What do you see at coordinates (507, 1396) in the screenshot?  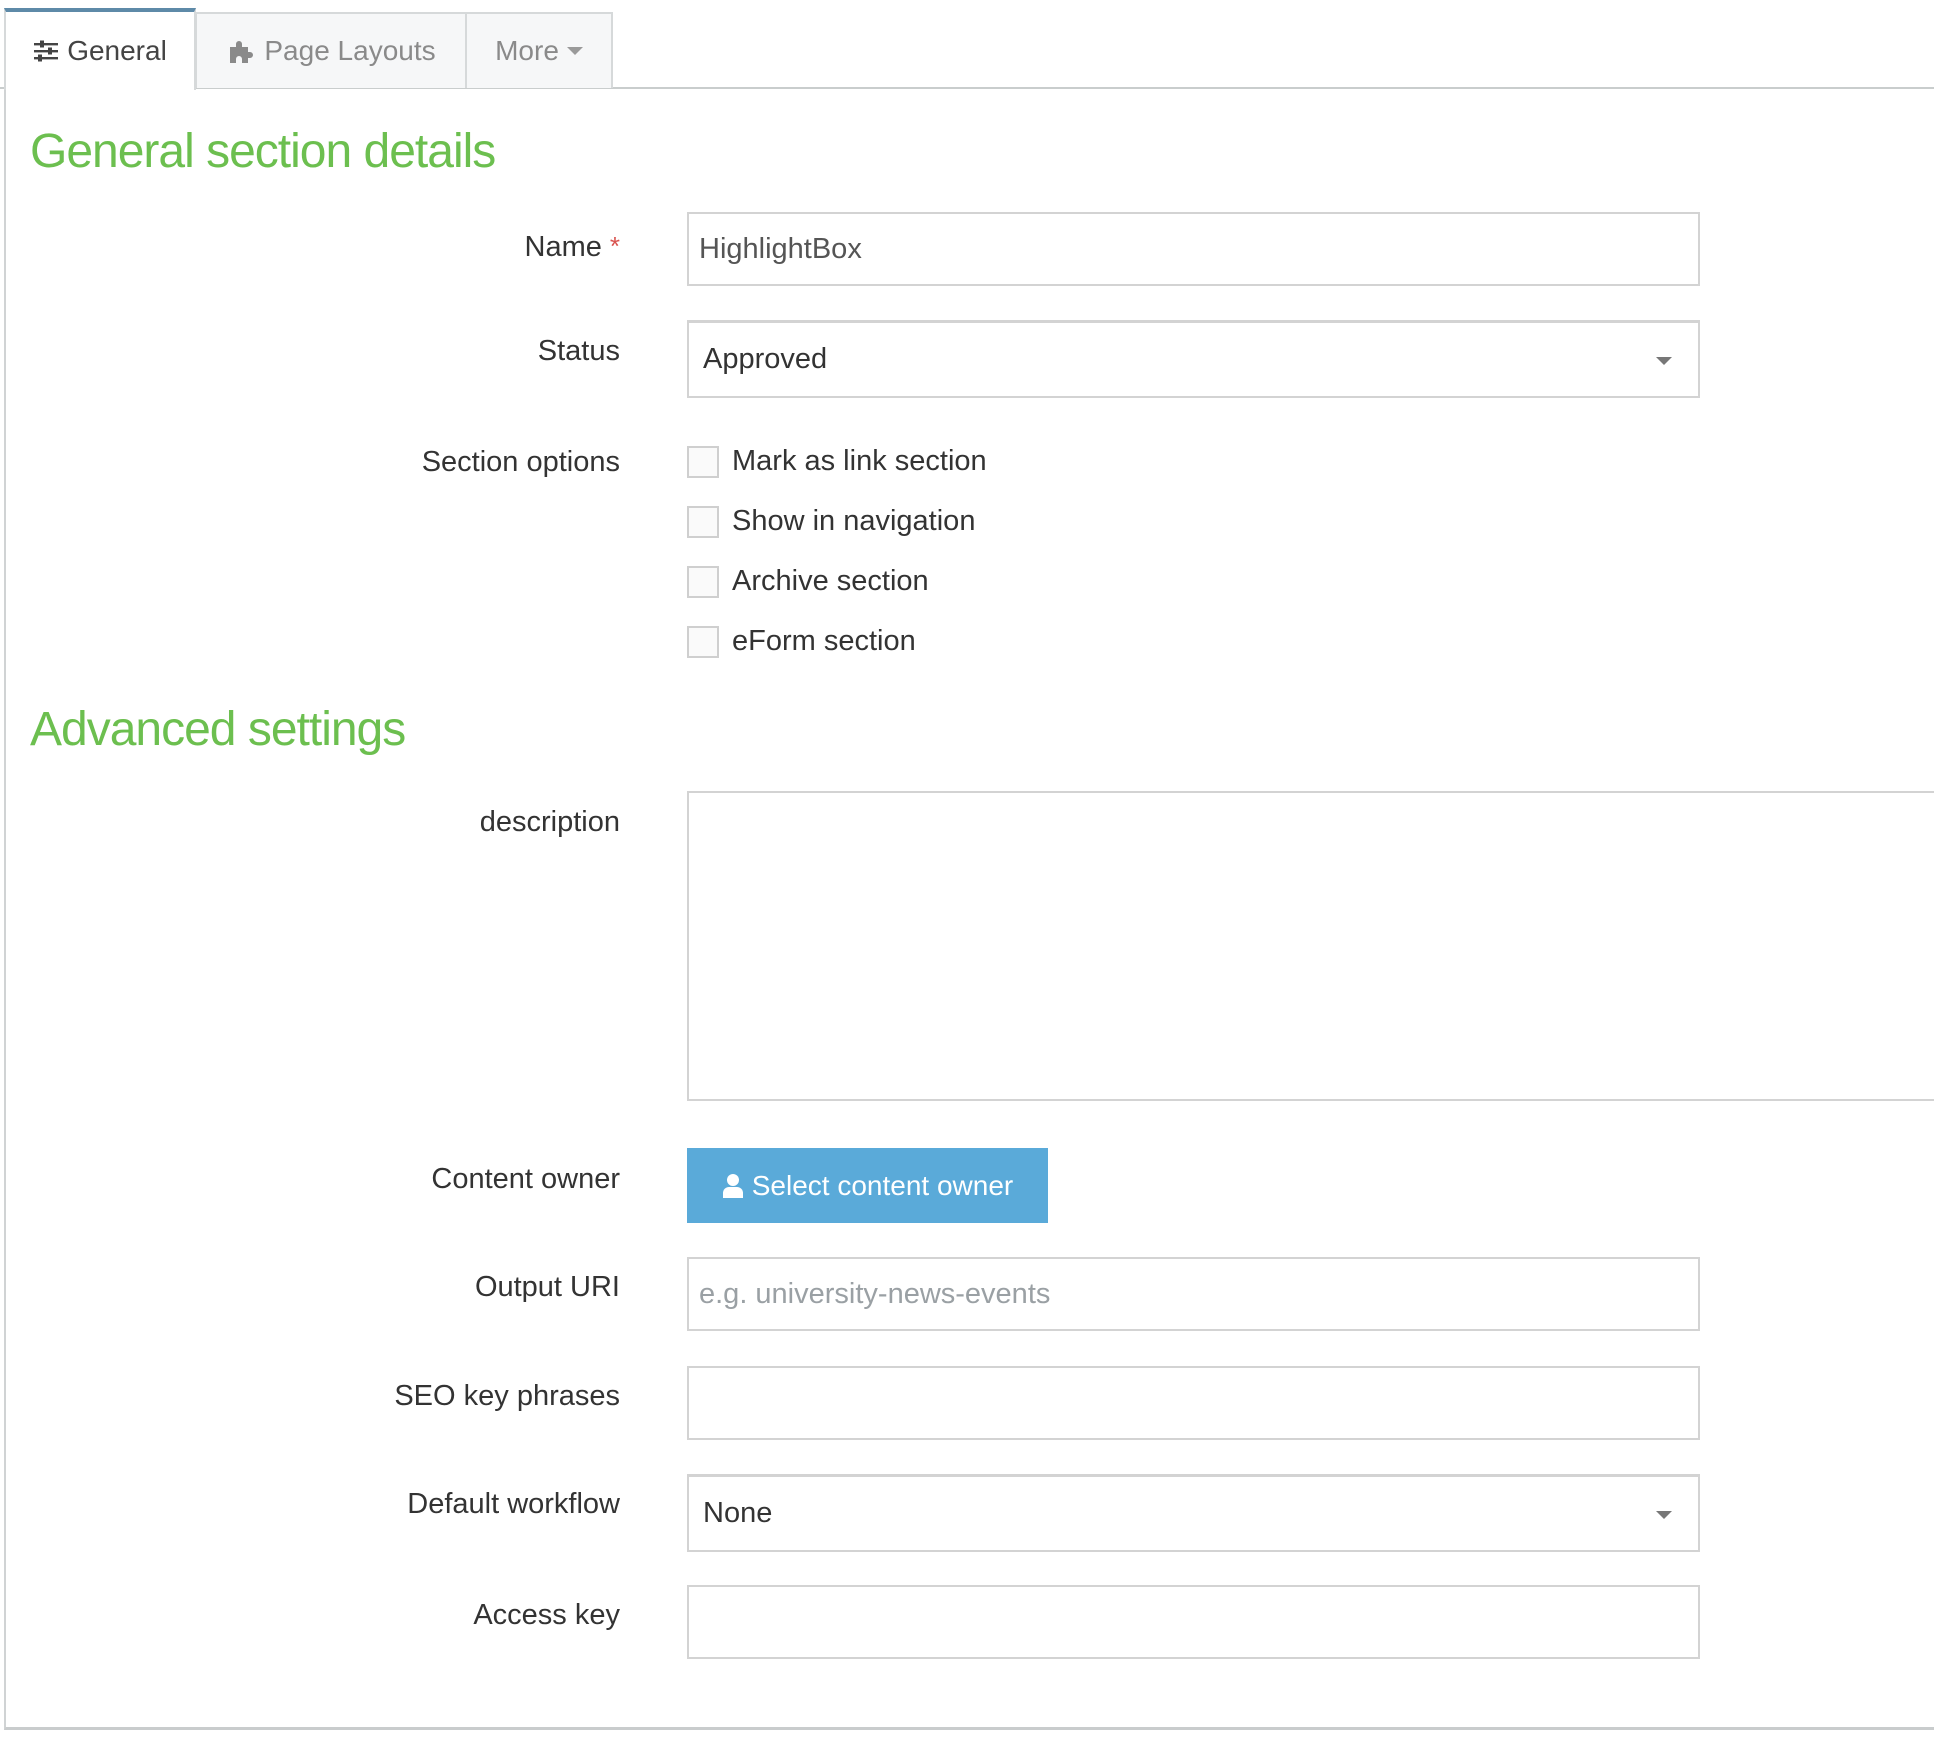 I see `seo-key-phrases-label: SEO key phrases` at bounding box center [507, 1396].